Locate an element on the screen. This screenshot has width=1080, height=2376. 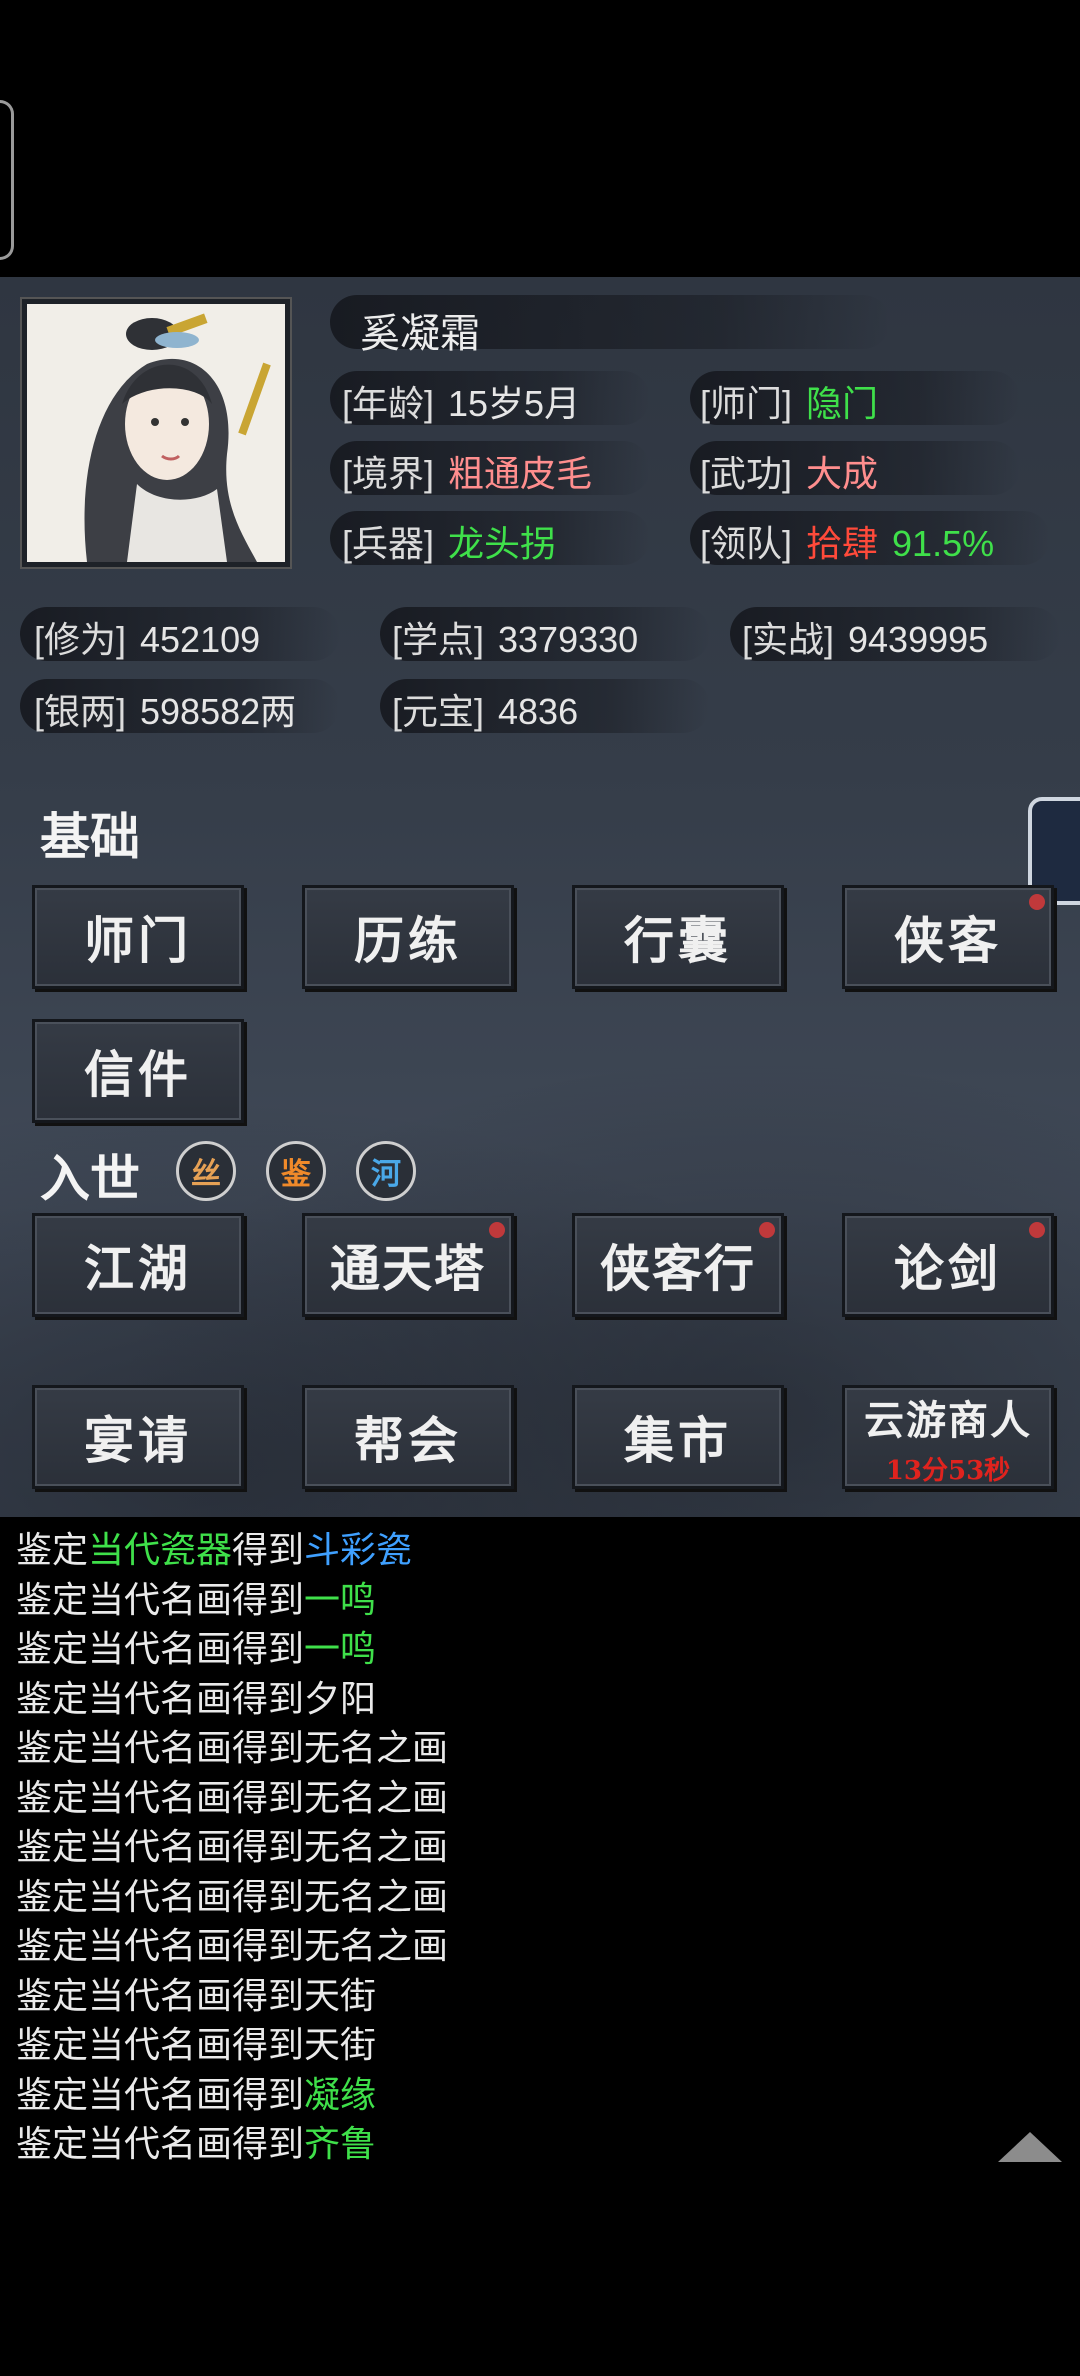
log-line: 鉴定当代名画得到夕阳 is located at coordinates (196, 1696).